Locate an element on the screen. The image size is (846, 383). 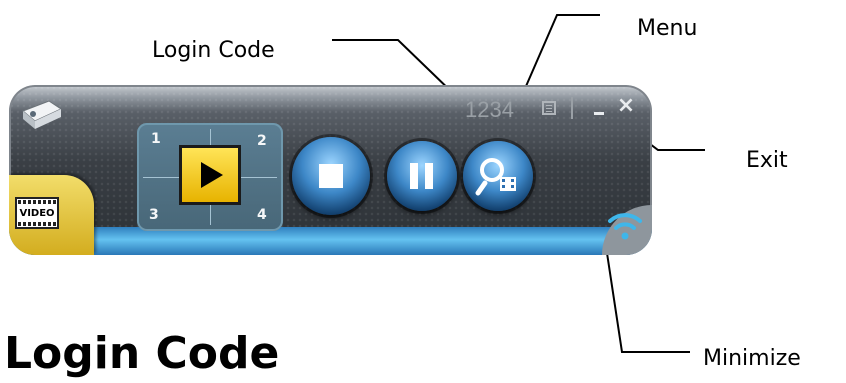
quadrant-grid: 1 2 3 4 is located at coordinates (210, 177).